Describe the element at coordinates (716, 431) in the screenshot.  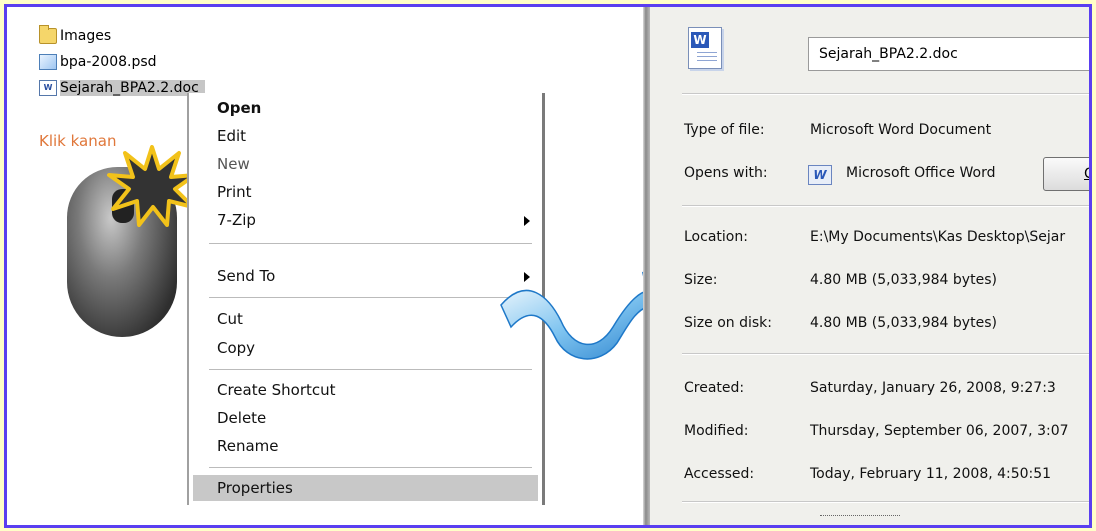
I see `modified-label: Modified:` at that location.